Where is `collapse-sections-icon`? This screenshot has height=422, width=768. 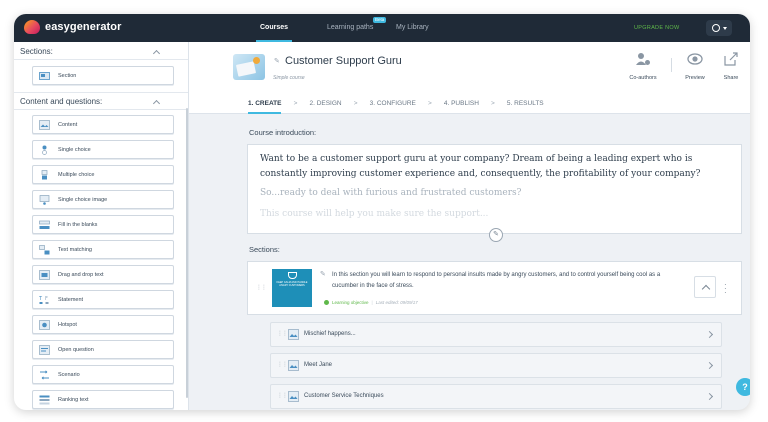
collapse-sections-icon is located at coordinates (156, 53).